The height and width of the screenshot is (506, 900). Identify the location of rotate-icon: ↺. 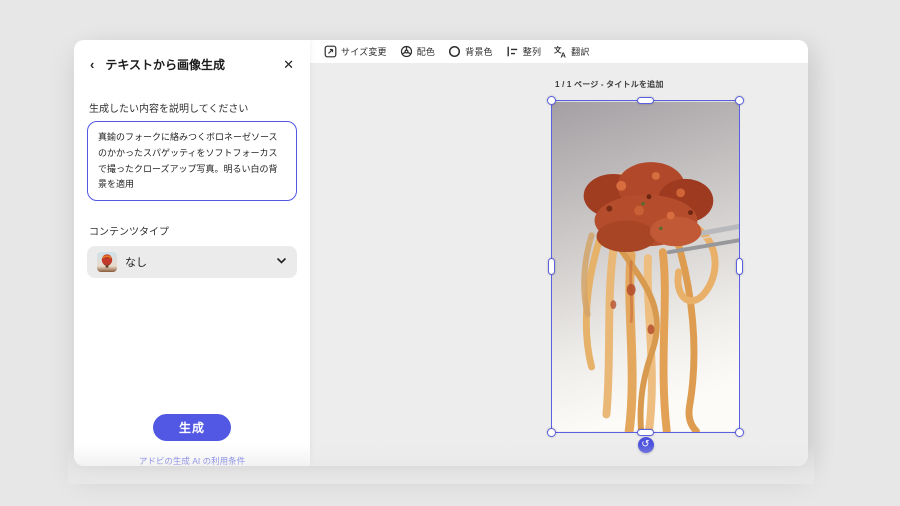
(645, 444).